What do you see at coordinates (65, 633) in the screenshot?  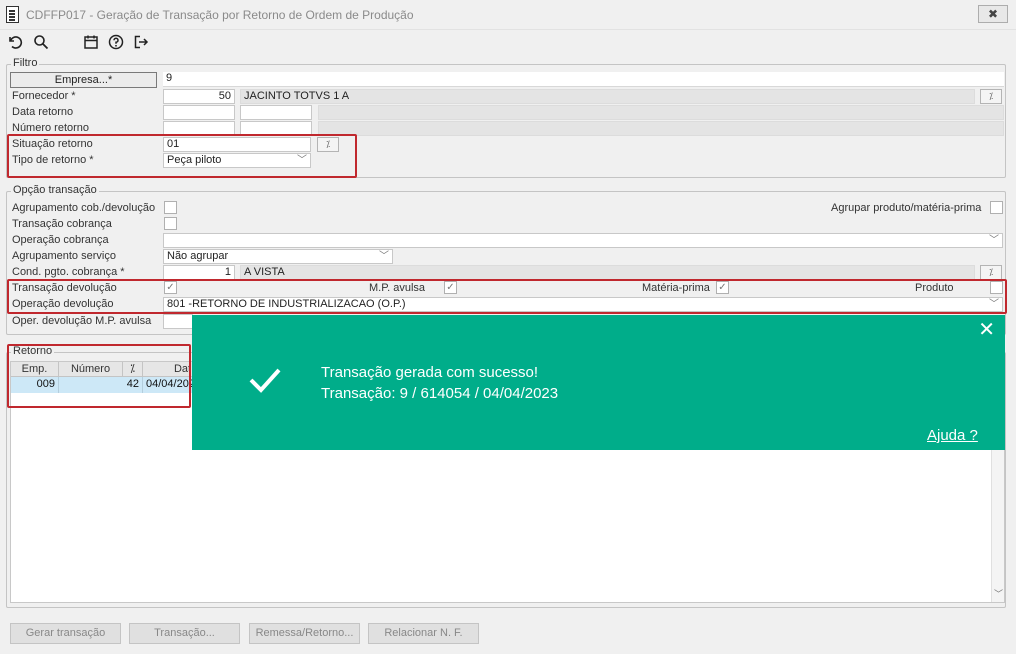 I see `gerar-transacao-button: Gerar transação` at bounding box center [65, 633].